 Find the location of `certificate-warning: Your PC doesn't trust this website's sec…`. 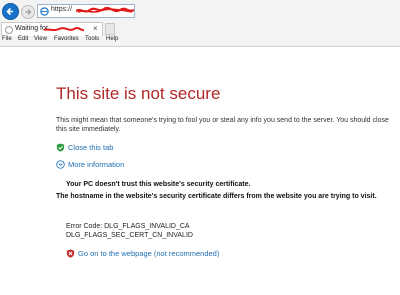

certificate-warning: Your PC doesn't trust this website's sec… is located at coordinates (158, 184).